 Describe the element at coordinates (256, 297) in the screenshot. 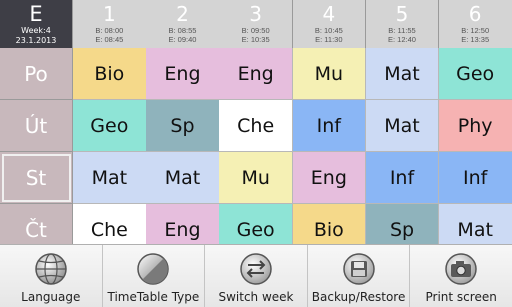

I see `menu-button-label: Switch week` at that location.